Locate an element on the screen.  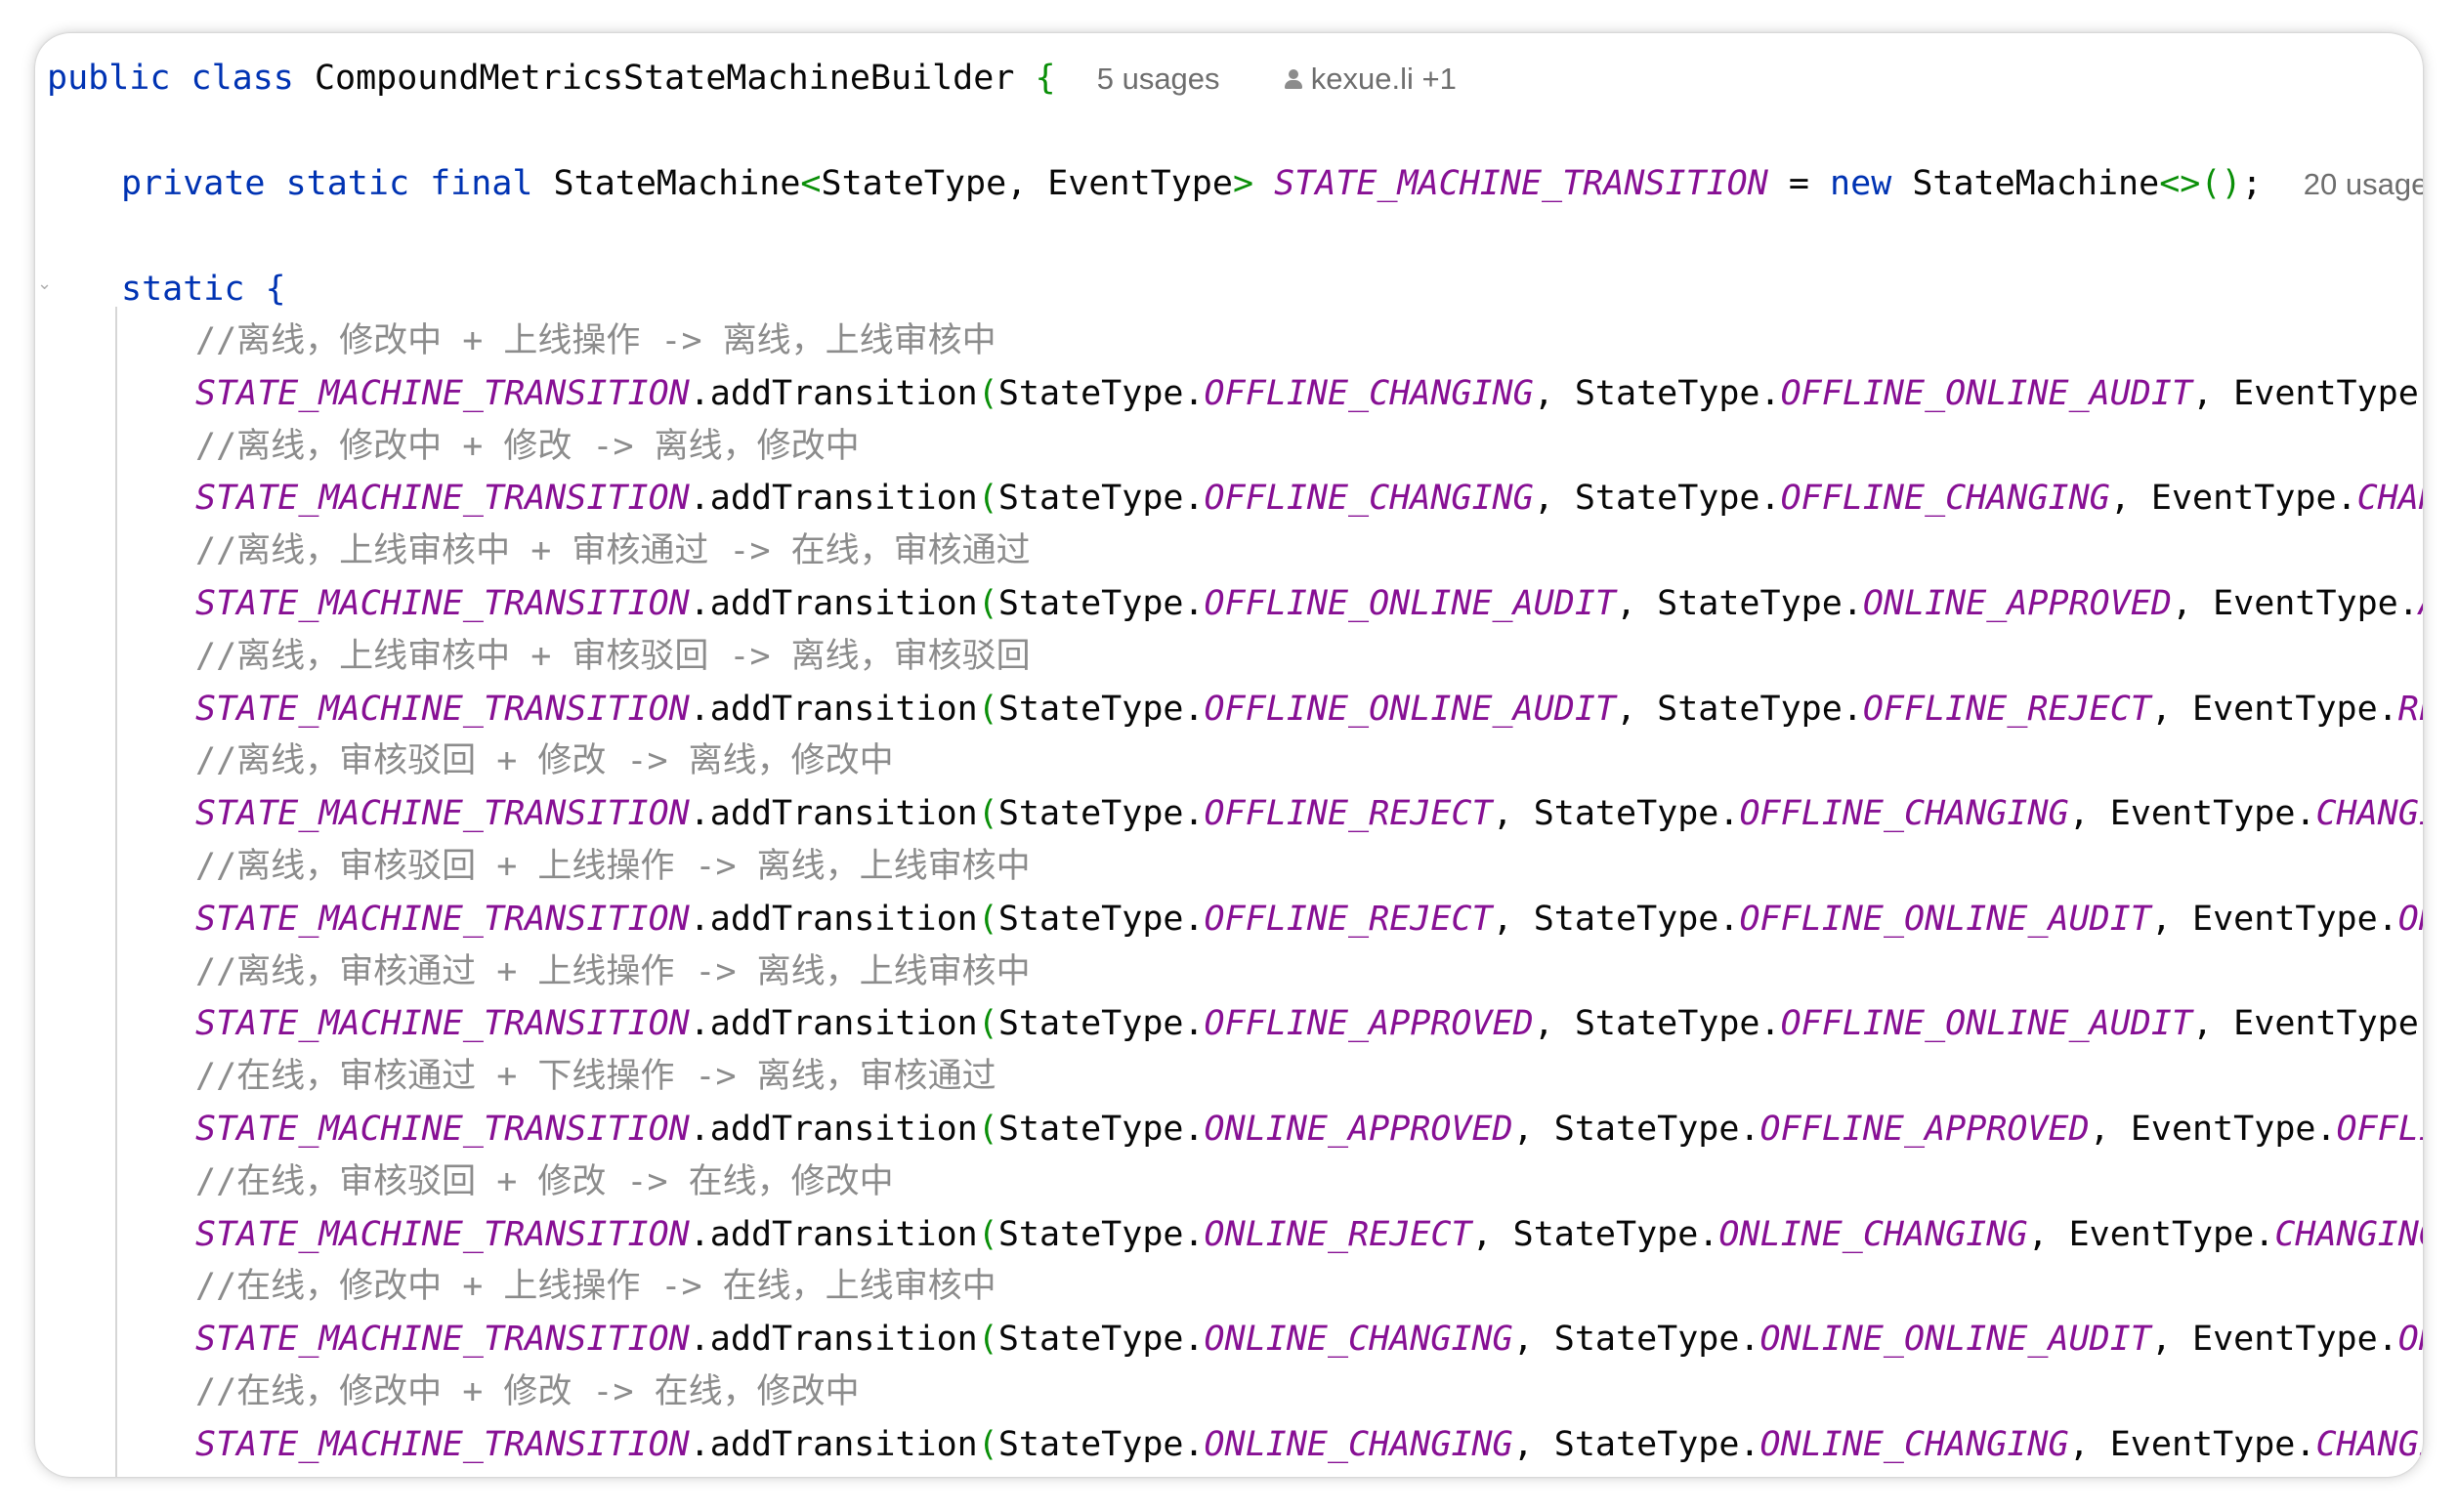
from-state: ONLINE_CHANGING is located at coordinates (1358, 1444).